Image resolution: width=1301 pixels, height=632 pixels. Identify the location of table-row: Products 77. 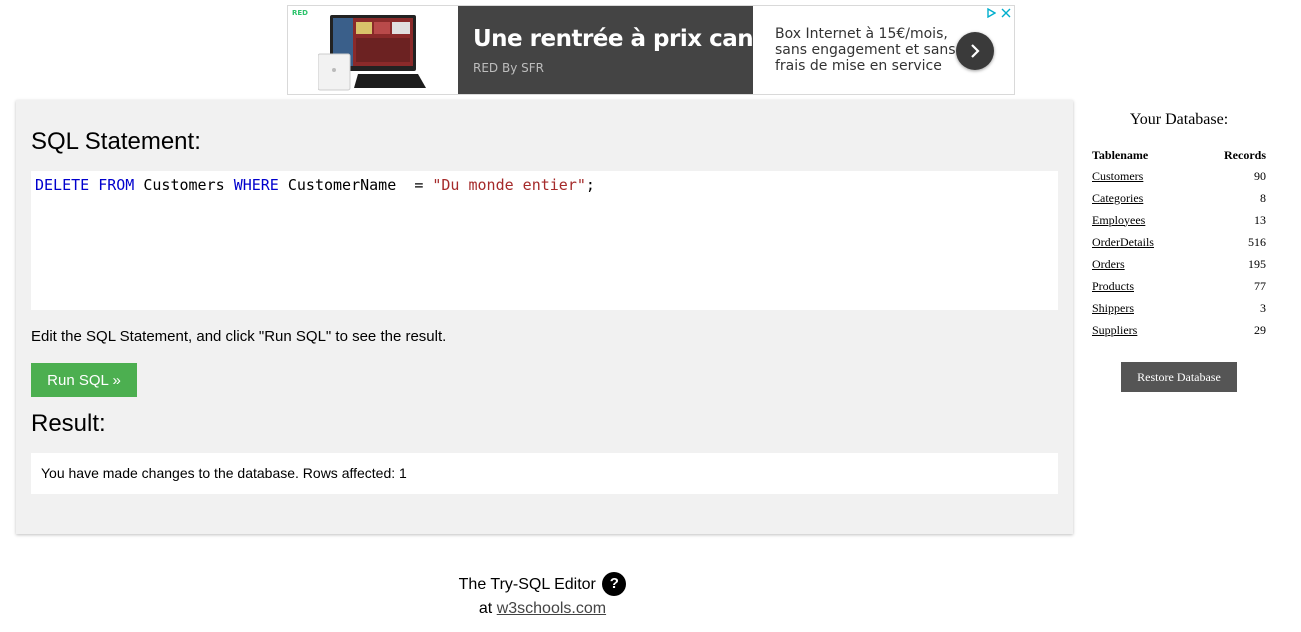
(1179, 286).